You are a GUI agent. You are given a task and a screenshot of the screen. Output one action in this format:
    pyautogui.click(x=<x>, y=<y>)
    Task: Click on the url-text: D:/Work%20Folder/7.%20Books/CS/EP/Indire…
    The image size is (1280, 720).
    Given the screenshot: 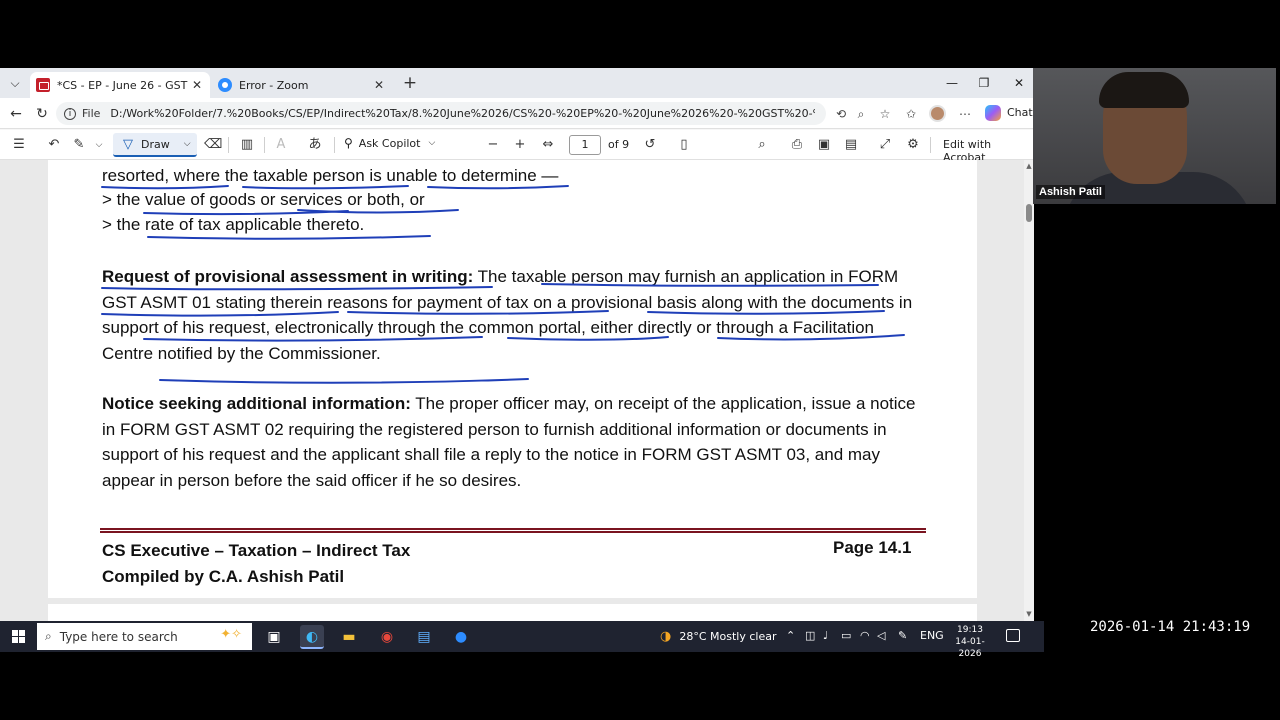 What is the action you would take?
    pyautogui.click(x=462, y=113)
    